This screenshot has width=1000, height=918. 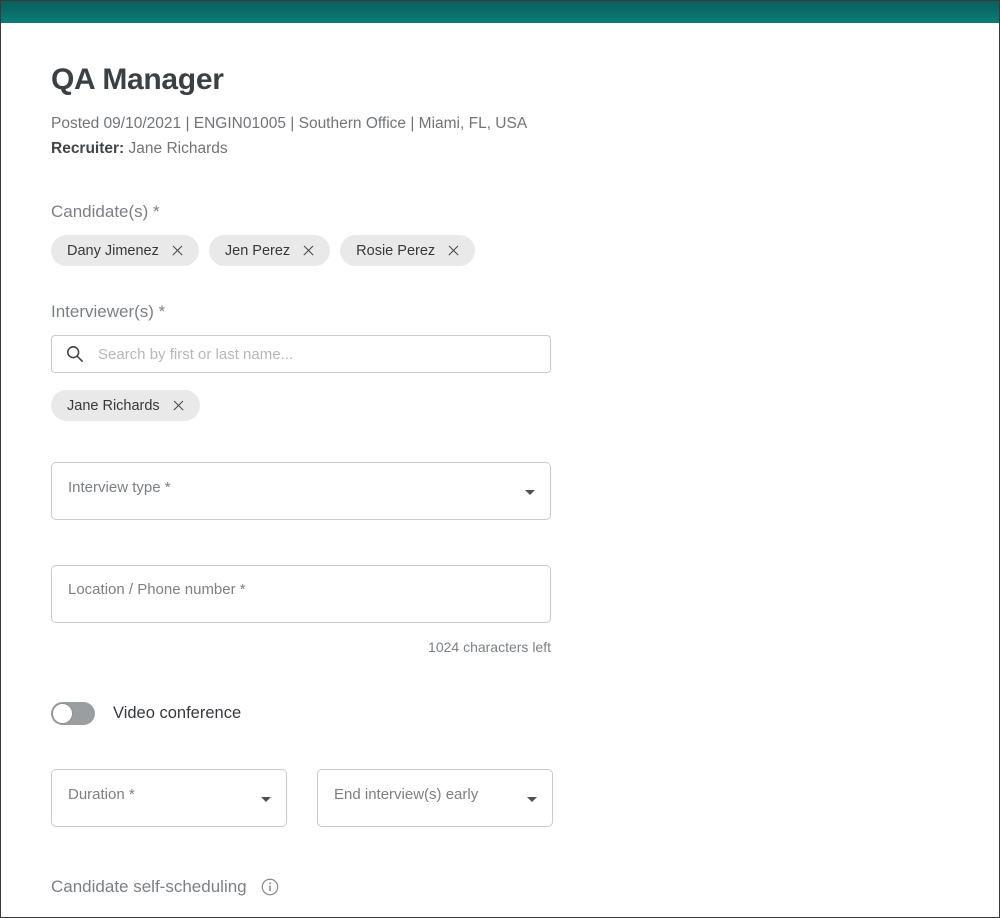 What do you see at coordinates (301, 594) in the screenshot?
I see `location-phone-input` at bounding box center [301, 594].